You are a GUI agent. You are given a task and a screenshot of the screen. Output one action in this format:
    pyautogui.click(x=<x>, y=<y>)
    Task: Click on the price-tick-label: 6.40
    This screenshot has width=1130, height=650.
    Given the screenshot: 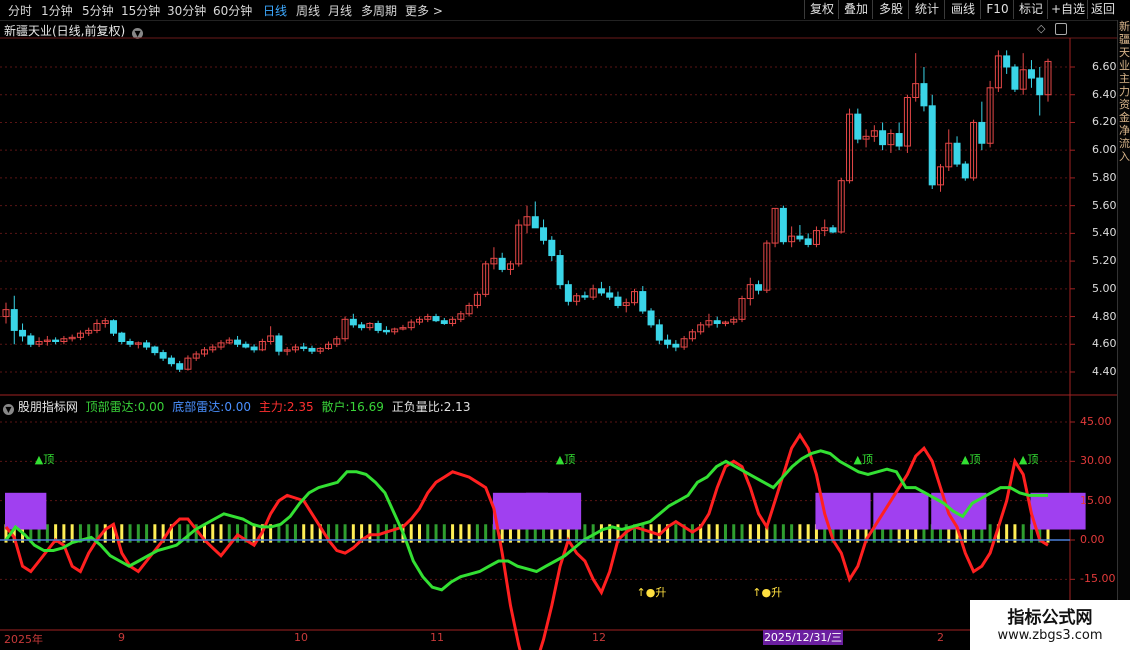 What is the action you would take?
    pyautogui.click(x=1104, y=94)
    